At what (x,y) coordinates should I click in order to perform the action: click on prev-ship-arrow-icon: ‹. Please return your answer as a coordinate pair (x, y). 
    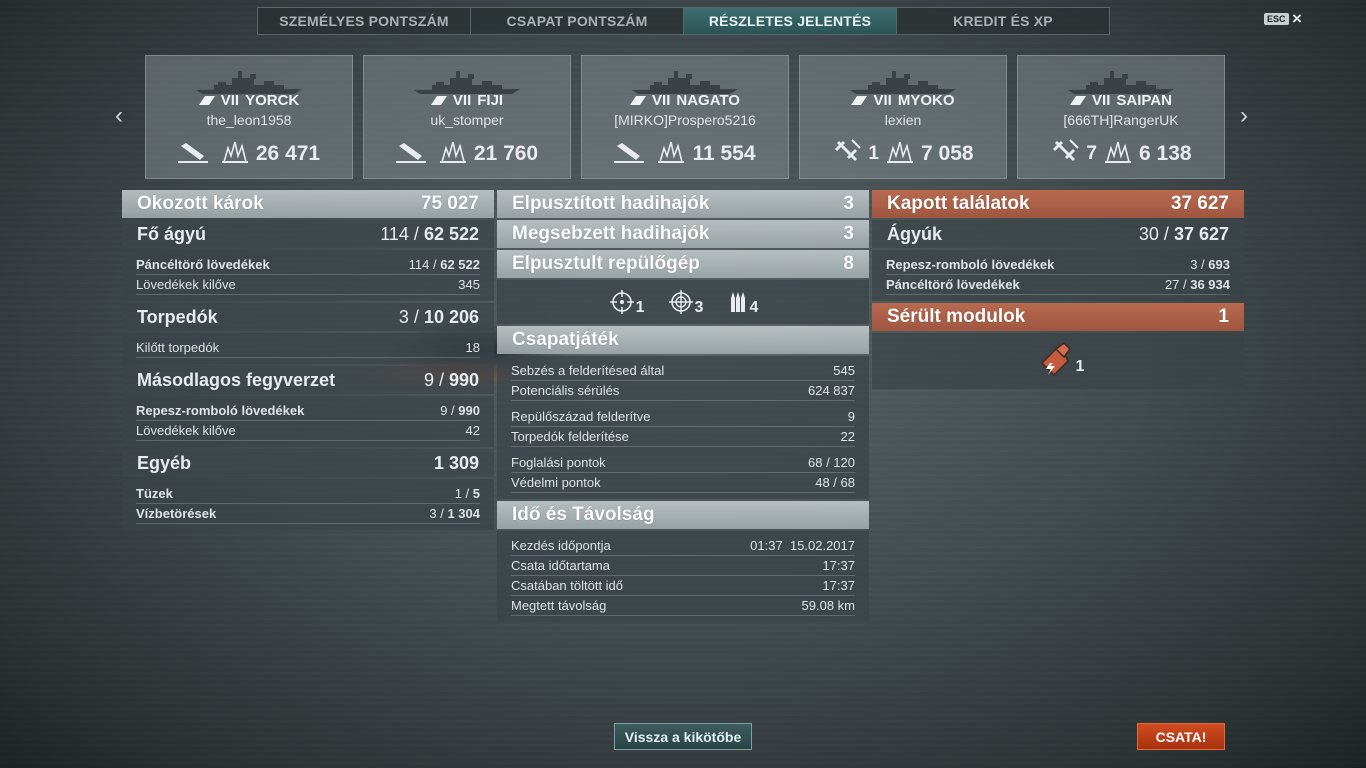
    Looking at the image, I should click on (119, 116).